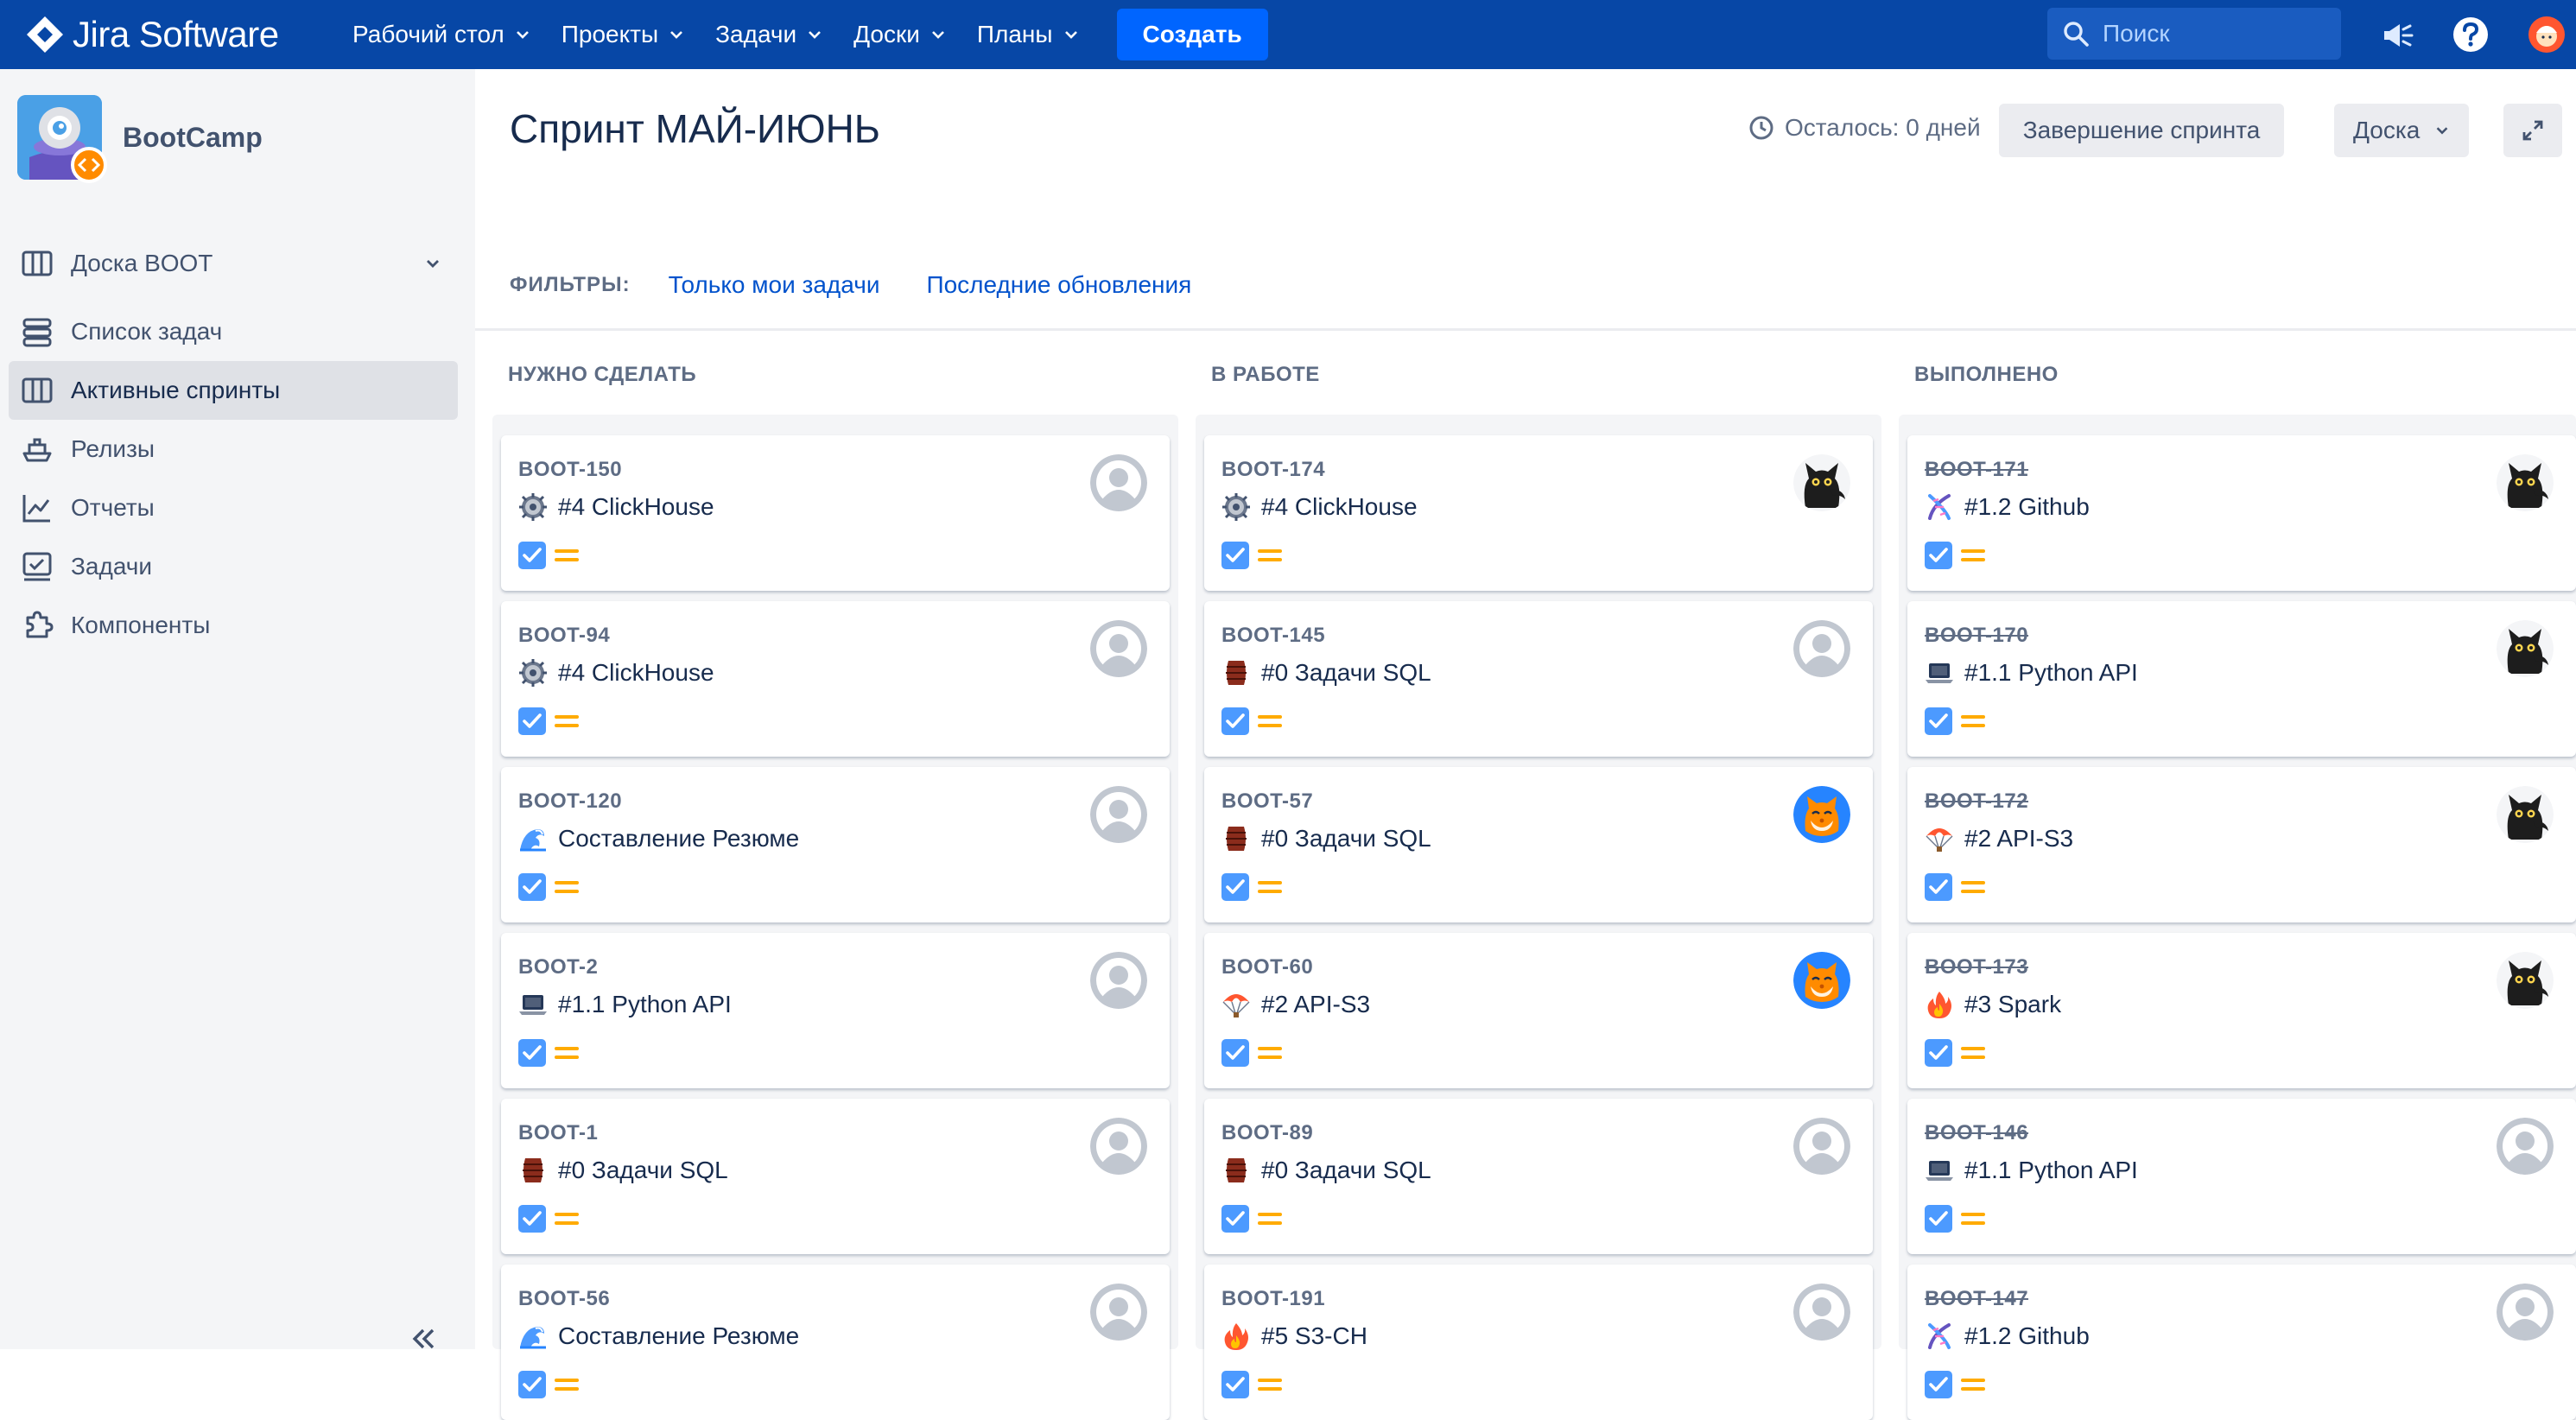 The height and width of the screenshot is (1420, 2576). Describe the element at coordinates (140, 139) in the screenshot. I see `project-header: BootCamp` at that location.